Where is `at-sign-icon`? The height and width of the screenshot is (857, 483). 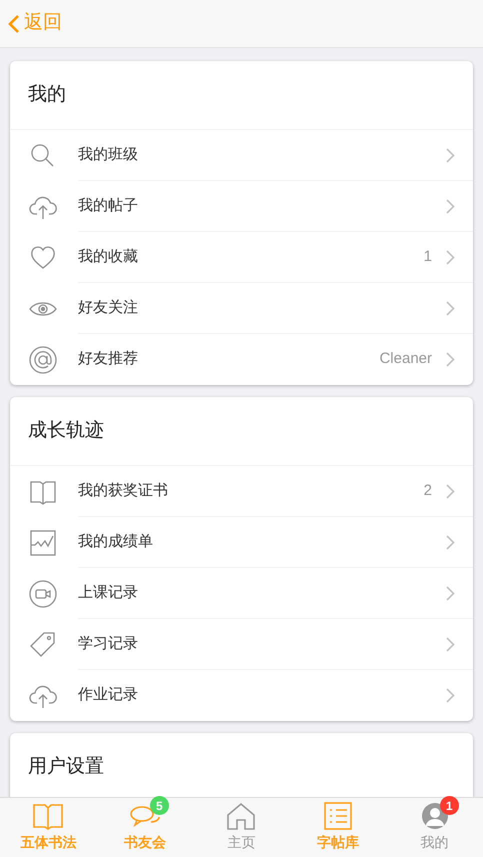 at-sign-icon is located at coordinates (43, 359).